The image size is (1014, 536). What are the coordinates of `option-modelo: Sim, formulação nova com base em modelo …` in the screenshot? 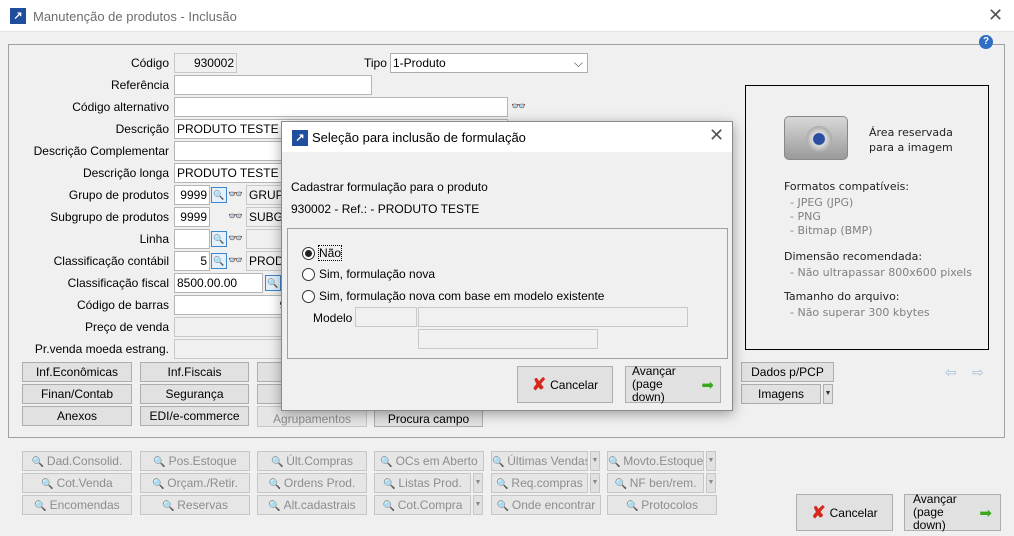 It's located at (453, 296).